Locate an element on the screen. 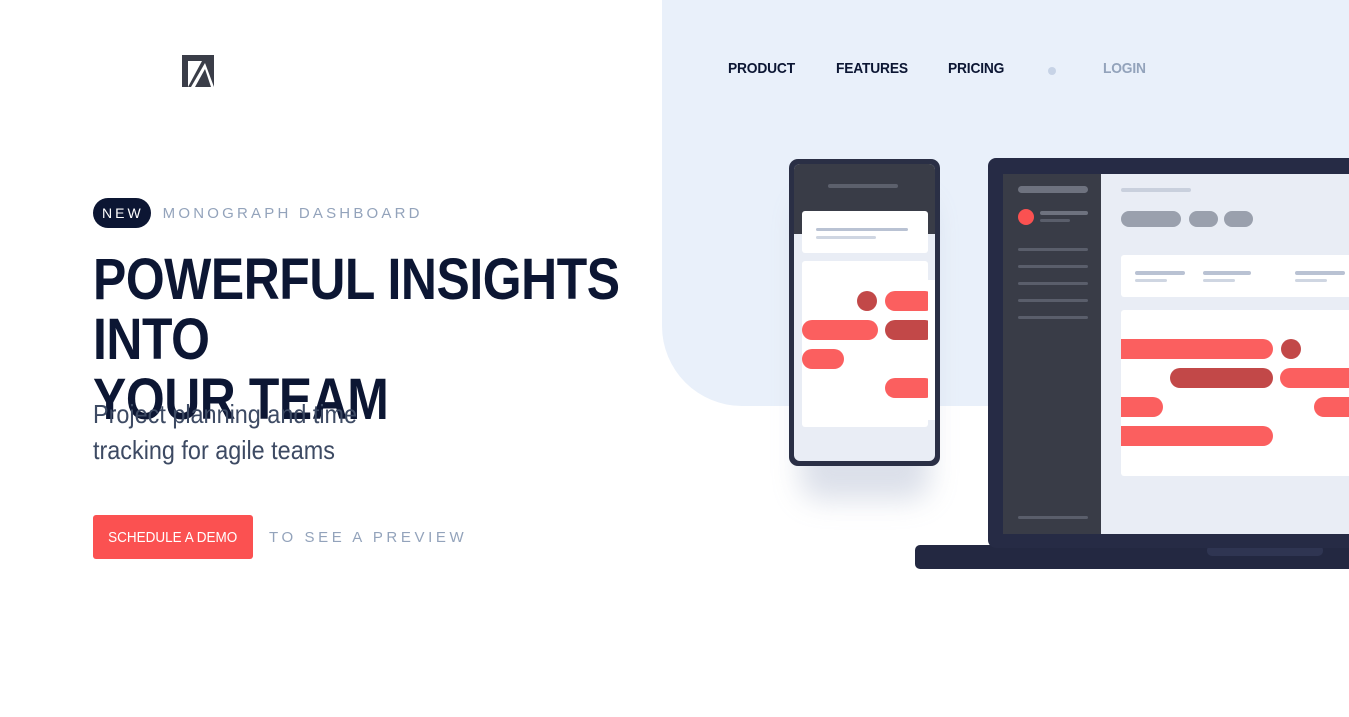  cta-row: SCHEDULE A DEMO TO SEE A PREVIEW is located at coordinates (280, 537).